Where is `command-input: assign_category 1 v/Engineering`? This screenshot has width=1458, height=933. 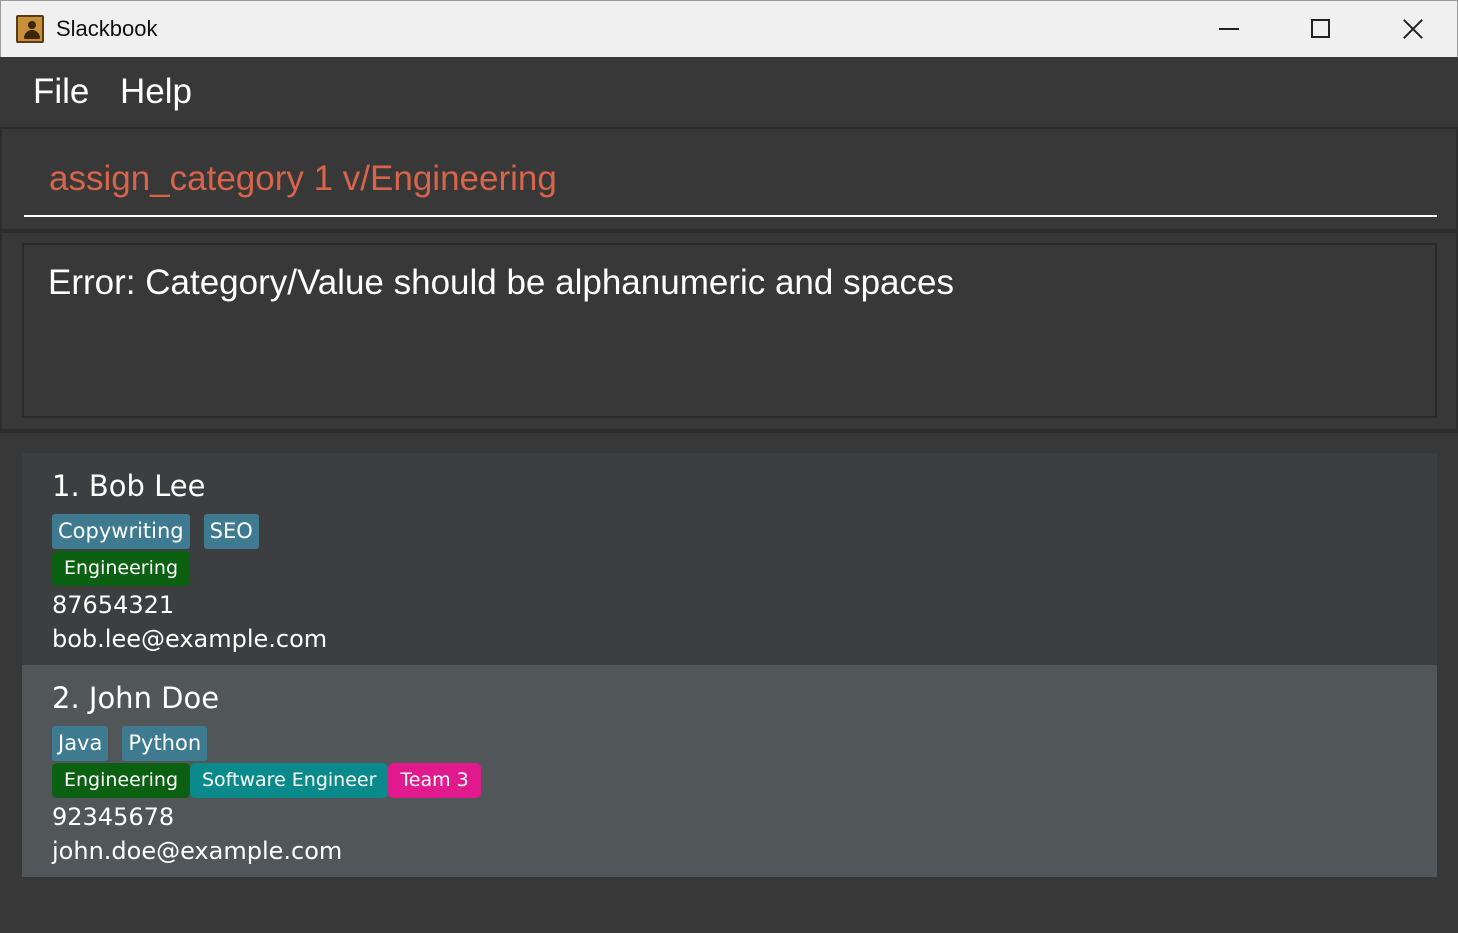 command-input: assign_category 1 v/Engineering is located at coordinates (303, 179).